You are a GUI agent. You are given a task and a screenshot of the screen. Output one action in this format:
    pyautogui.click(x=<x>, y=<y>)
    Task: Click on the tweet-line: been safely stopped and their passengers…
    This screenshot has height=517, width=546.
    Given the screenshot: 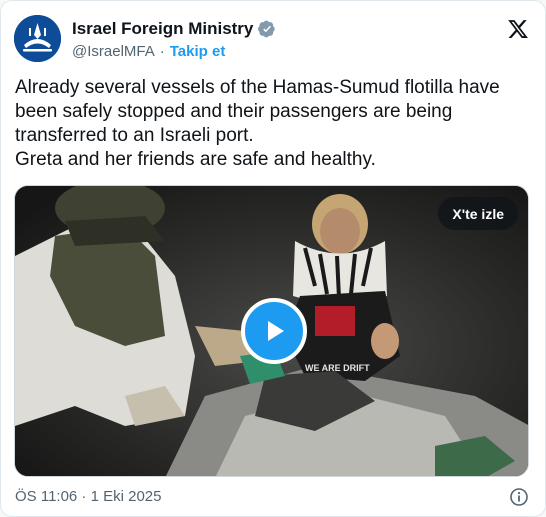 What is the action you would take?
    pyautogui.click(x=234, y=111)
    